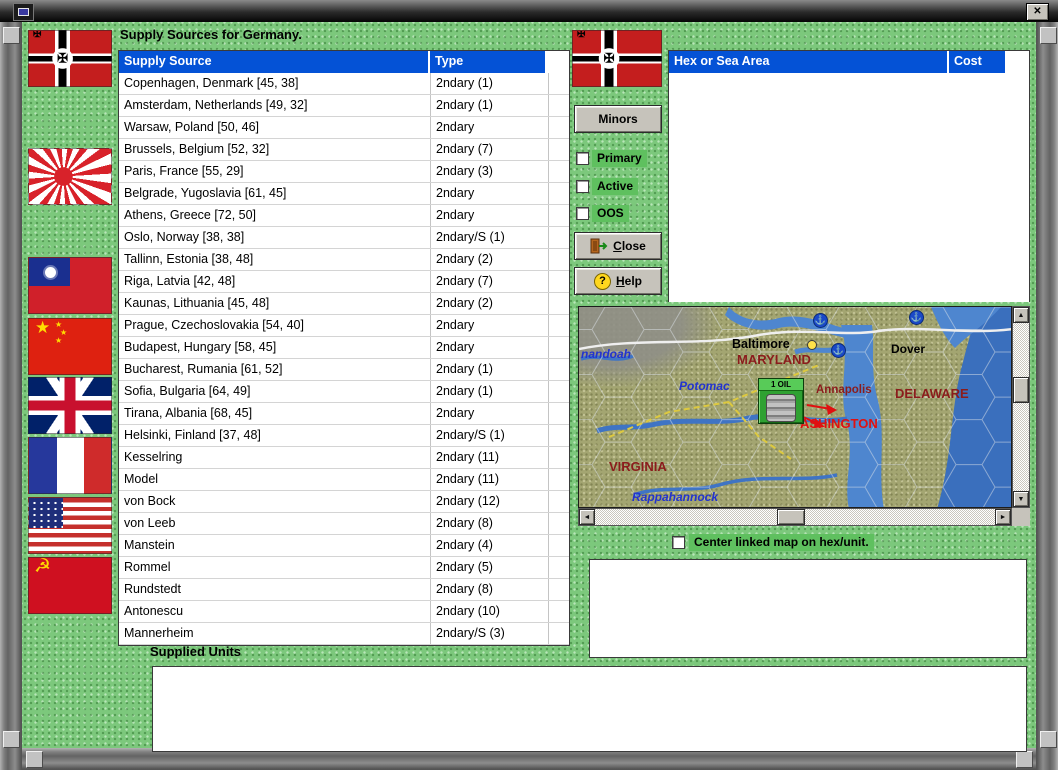 The width and height of the screenshot is (1058, 770). I want to click on flag-soviet-union: ☭, so click(70, 585).